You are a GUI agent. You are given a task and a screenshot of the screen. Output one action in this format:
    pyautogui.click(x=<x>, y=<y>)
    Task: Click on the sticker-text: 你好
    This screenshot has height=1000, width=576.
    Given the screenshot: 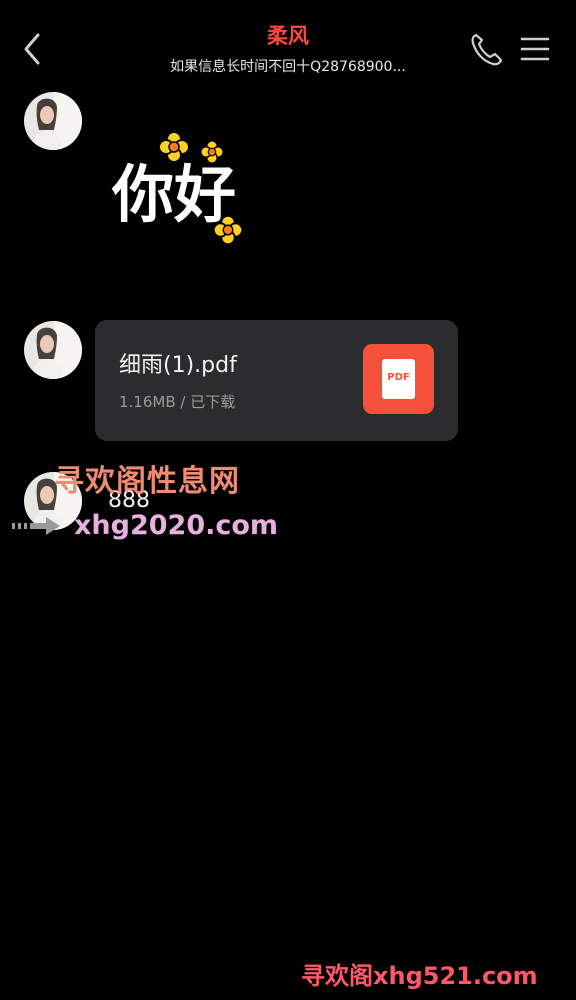 What is the action you would take?
    pyautogui.click(x=173, y=194)
    